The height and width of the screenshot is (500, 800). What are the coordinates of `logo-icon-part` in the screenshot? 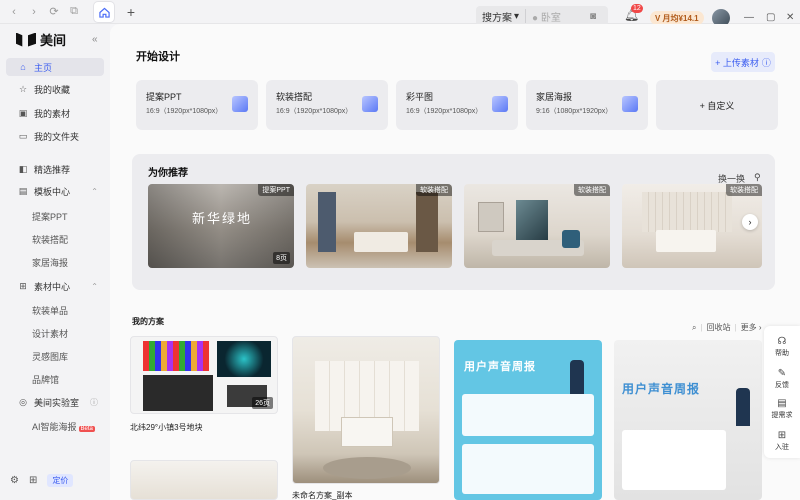 It's located at (32, 39).